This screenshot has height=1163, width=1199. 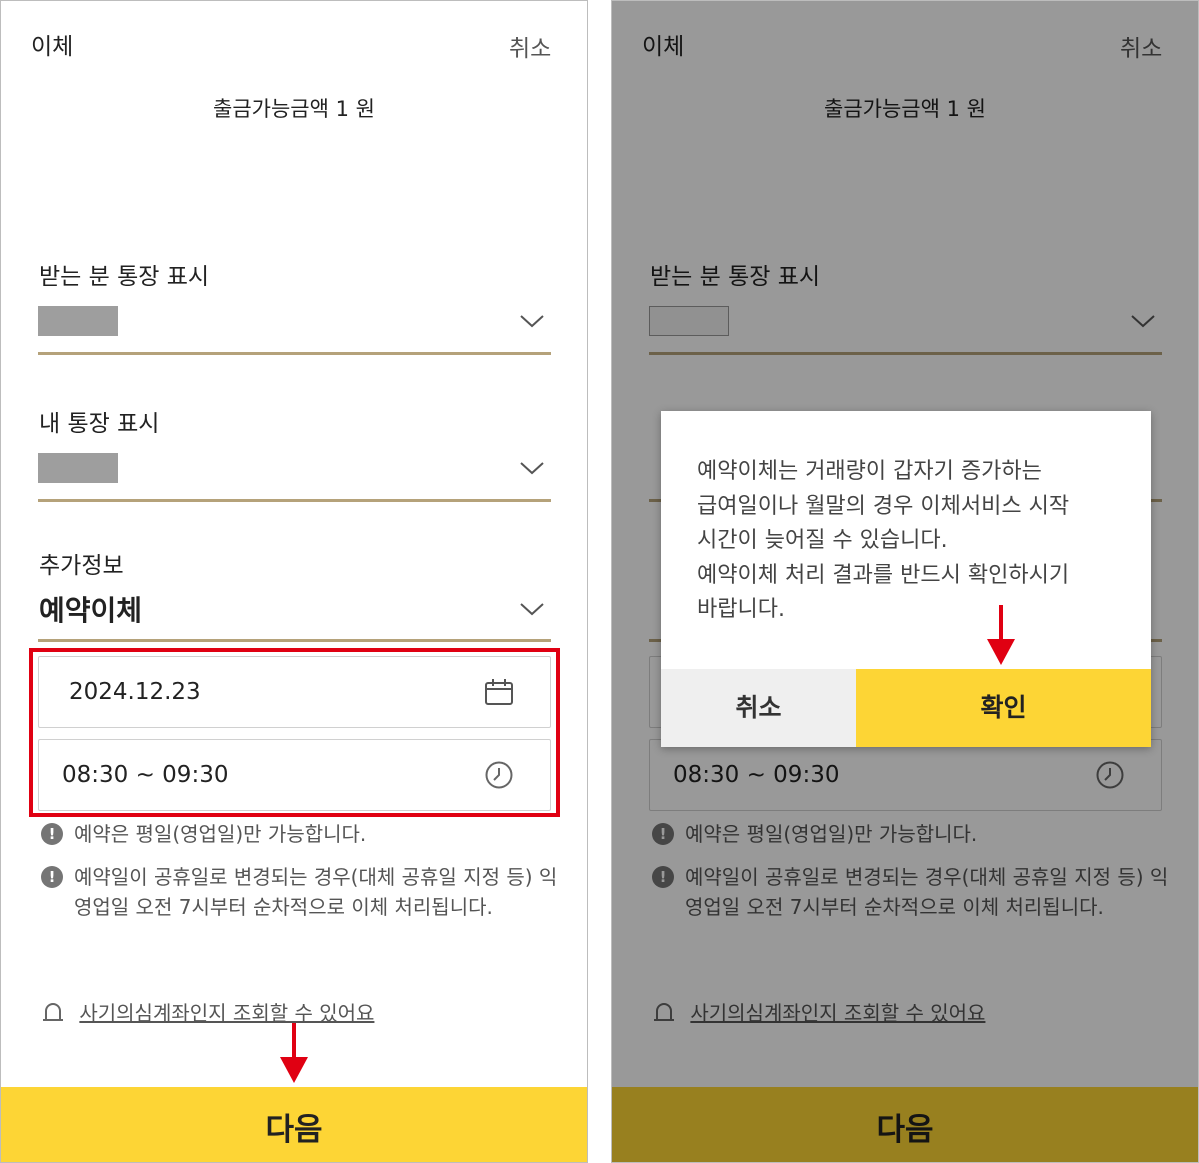 What do you see at coordinates (822, 540) in the screenshot?
I see `dialog-line: 시간이 늦어질 수 있습니다.` at bounding box center [822, 540].